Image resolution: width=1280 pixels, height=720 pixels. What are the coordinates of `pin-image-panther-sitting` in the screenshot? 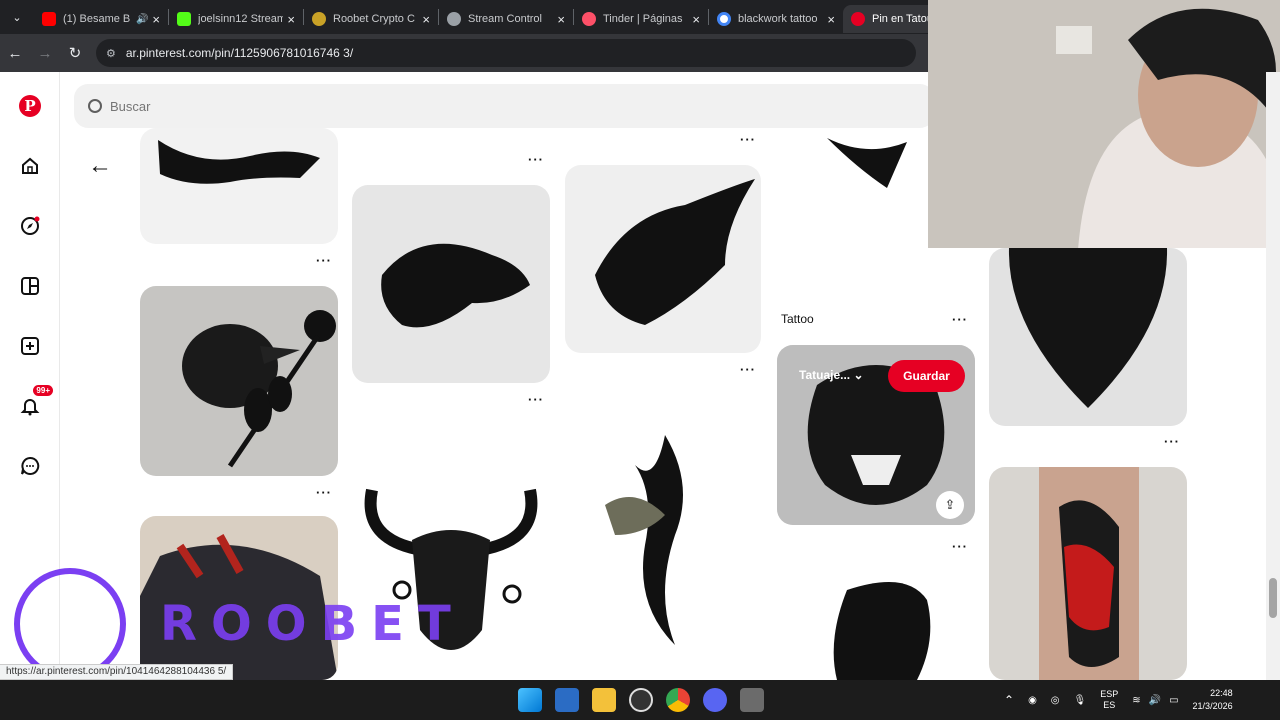 It's located at (876, 625).